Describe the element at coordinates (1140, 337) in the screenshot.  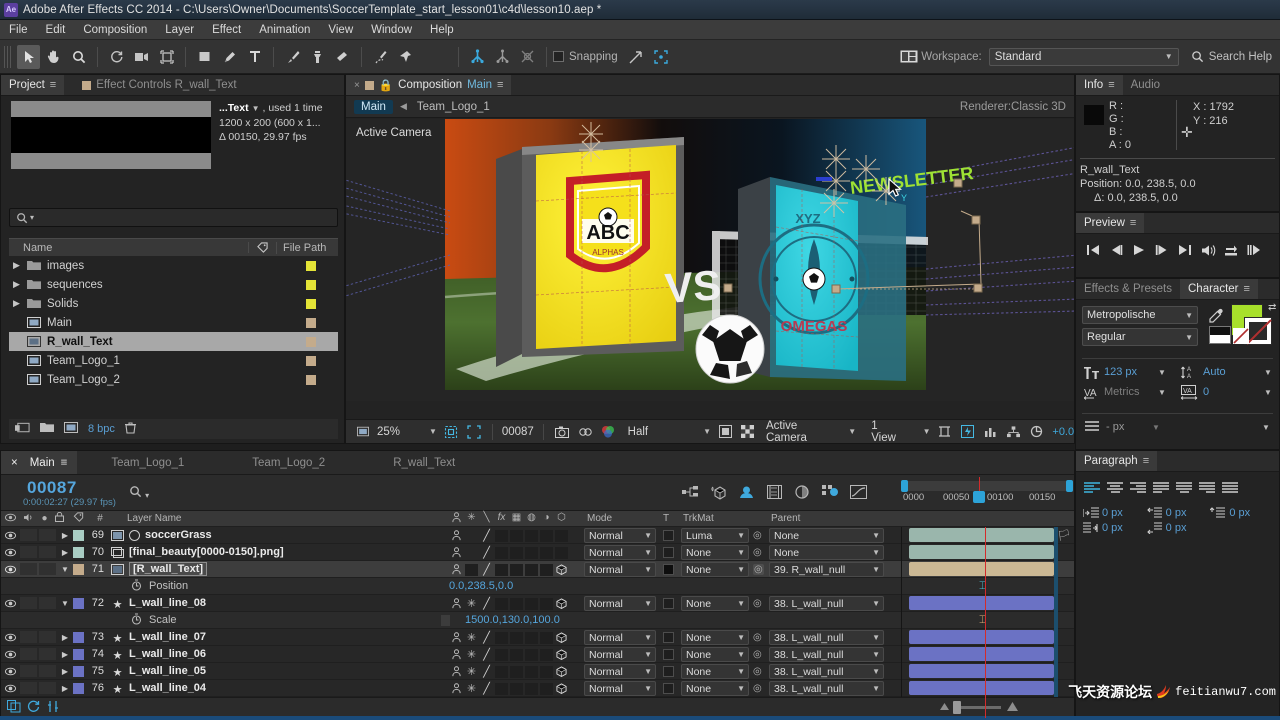
I see `font-style-select: Regular ▼` at that location.